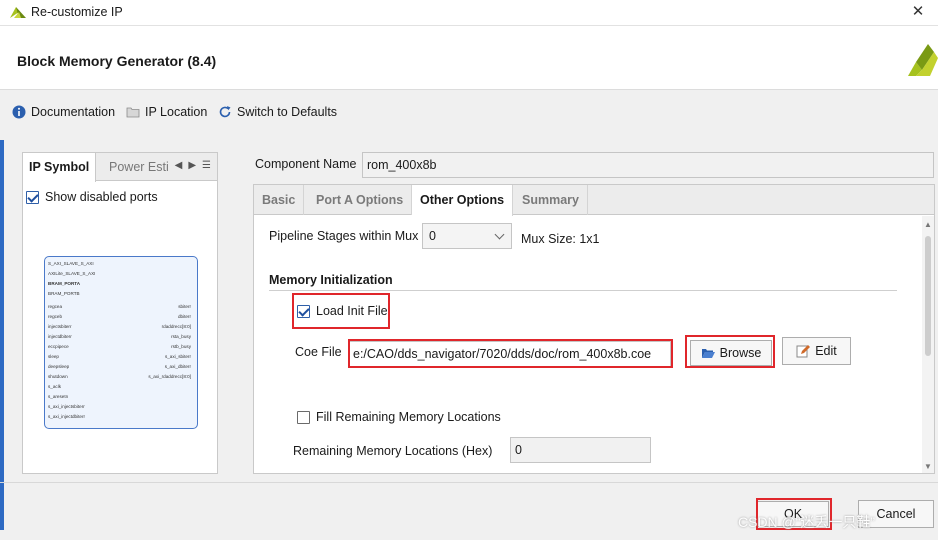 This screenshot has height=540, width=938. I want to click on watermark-text: CSDN @“迷丢一只鞋”, so click(807, 522).